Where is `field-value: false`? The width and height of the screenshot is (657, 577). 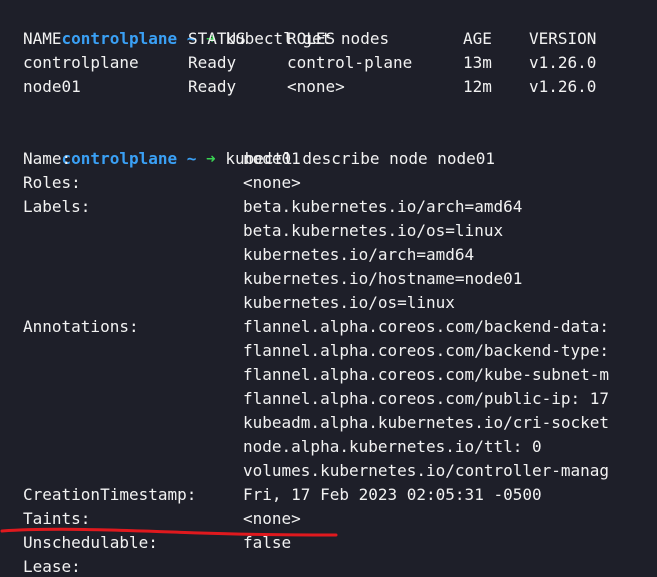 field-value: false is located at coordinates (267, 542).